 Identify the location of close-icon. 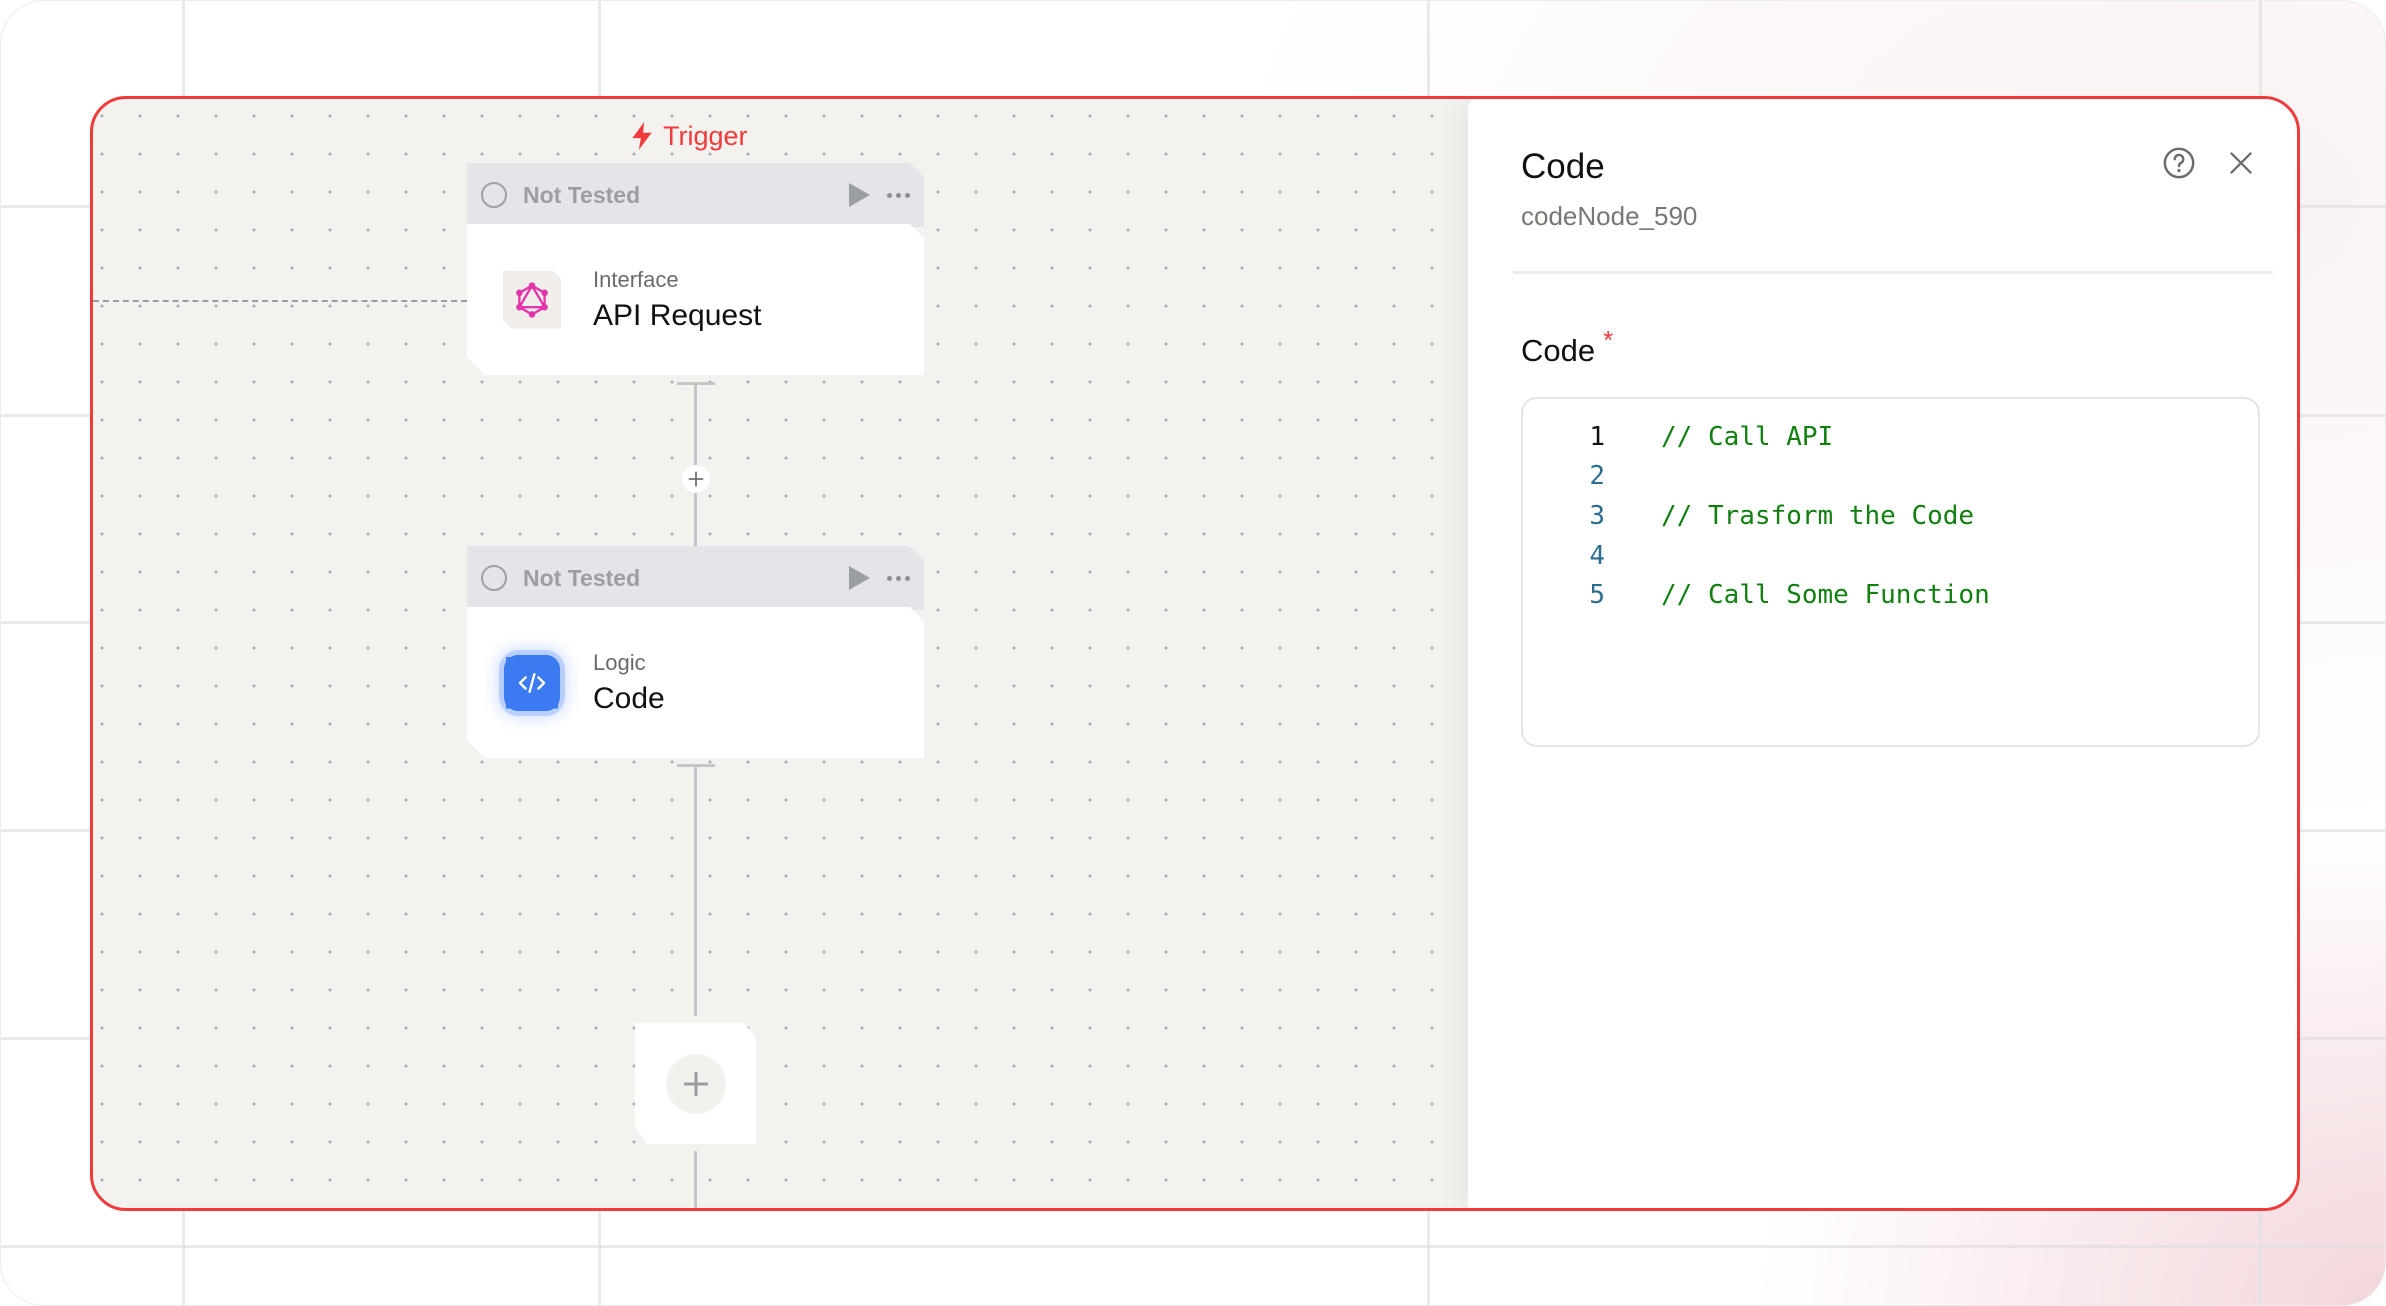
(2241, 163).